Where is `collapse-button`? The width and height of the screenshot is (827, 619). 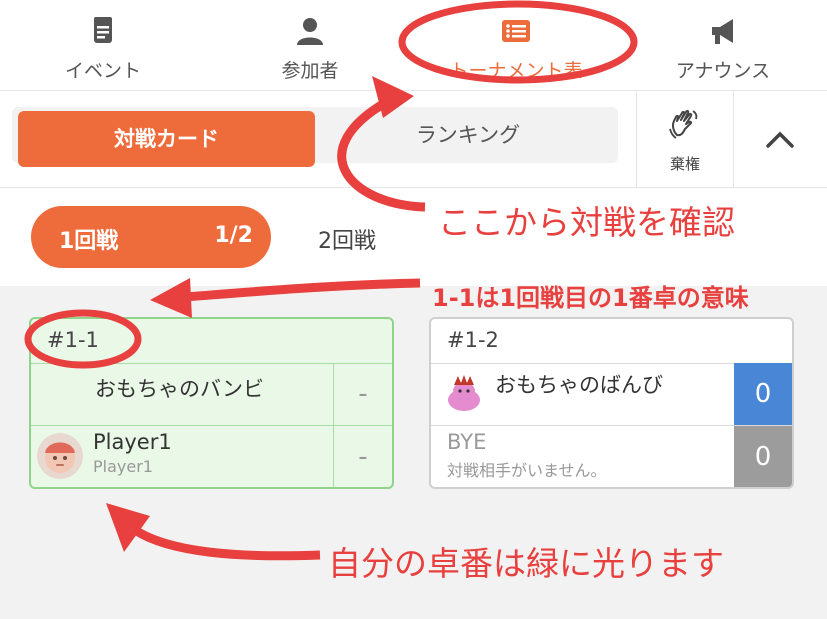 collapse-button is located at coordinates (780, 139).